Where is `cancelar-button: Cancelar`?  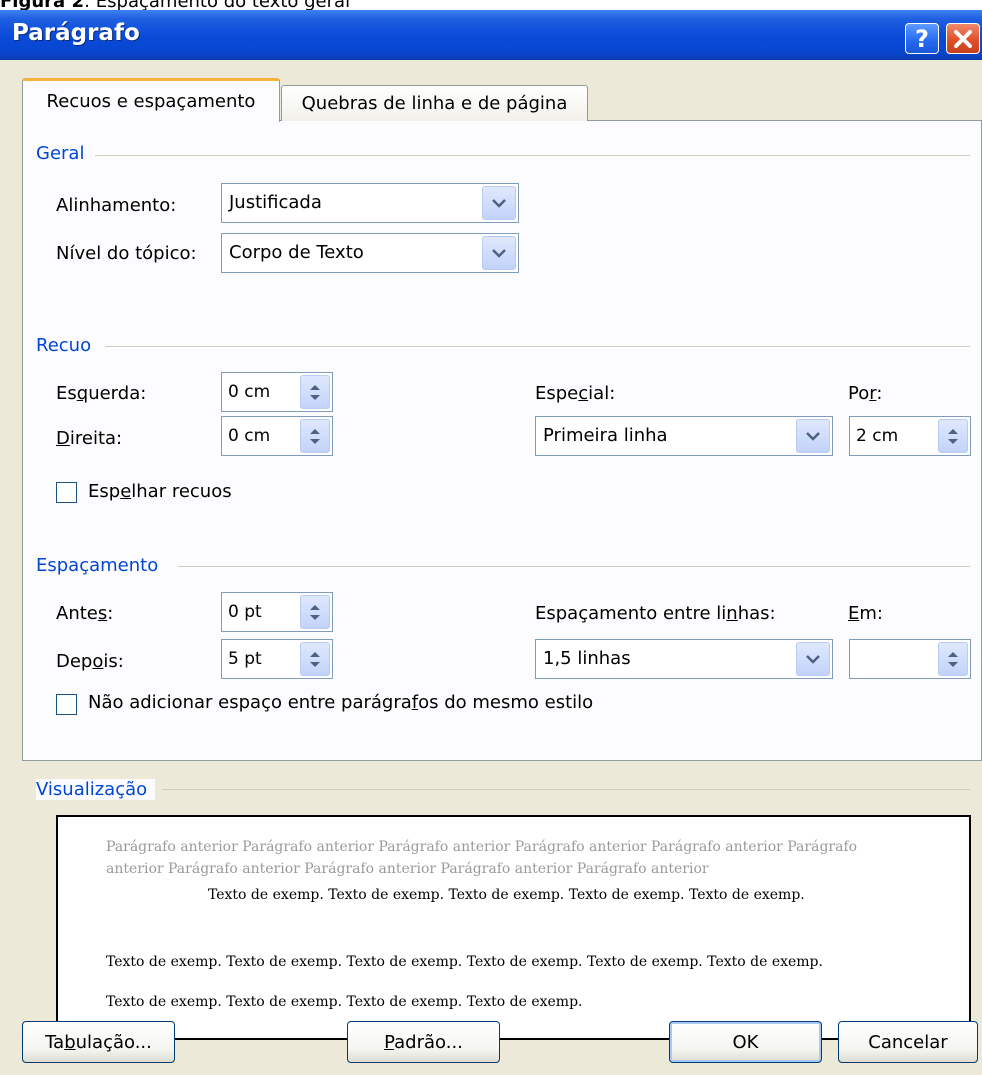
cancelar-button: Cancelar is located at coordinates (908, 1042).